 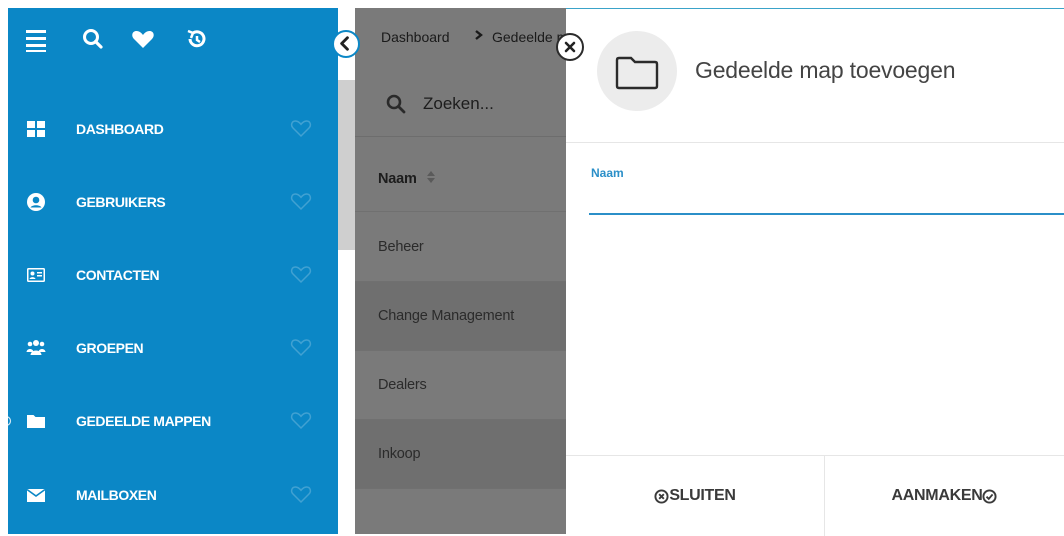 What do you see at coordinates (402, 385) in the screenshot?
I see `row-name: Dealers` at bounding box center [402, 385].